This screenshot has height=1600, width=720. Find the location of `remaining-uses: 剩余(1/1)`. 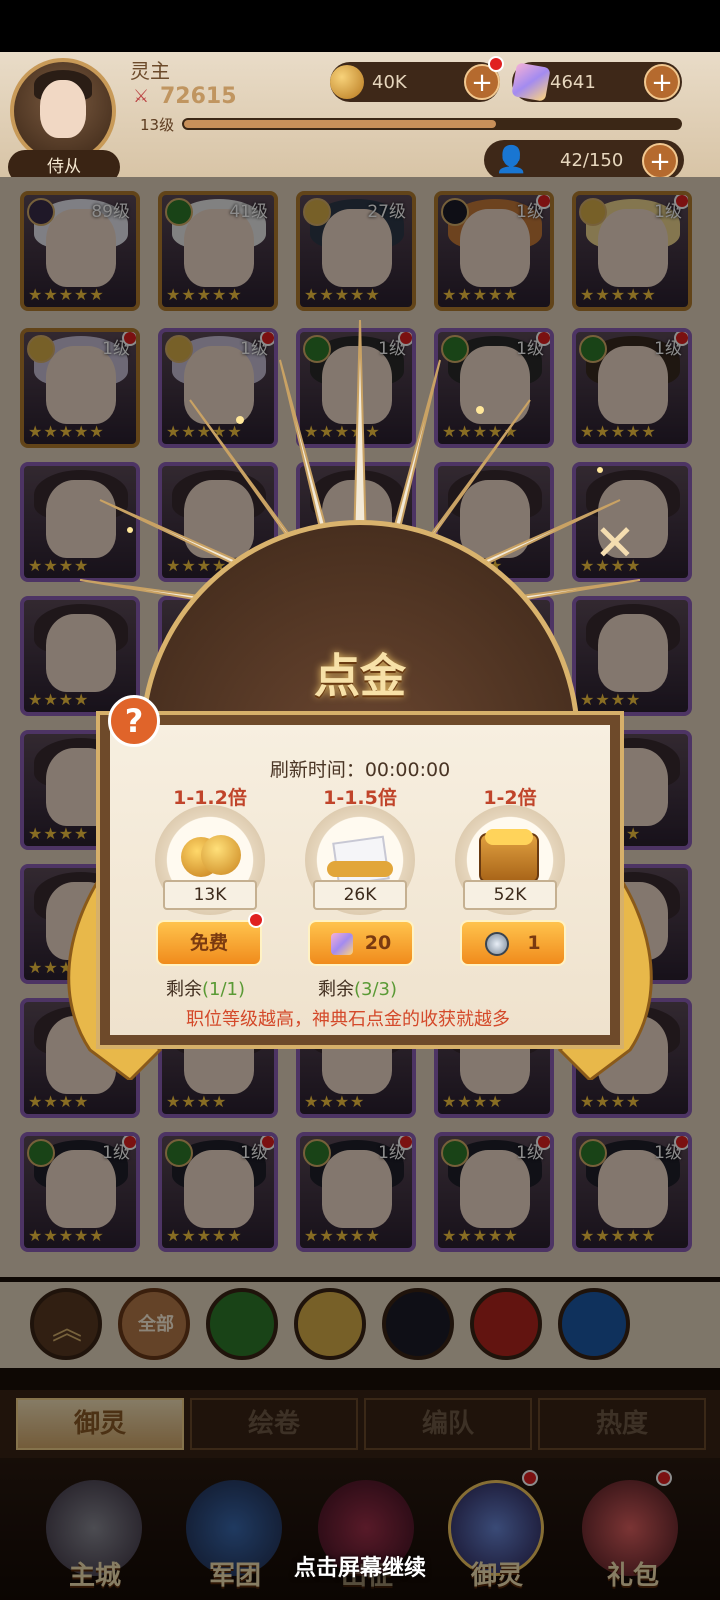

remaining-uses: 剩余(1/1) is located at coordinates (205, 988).